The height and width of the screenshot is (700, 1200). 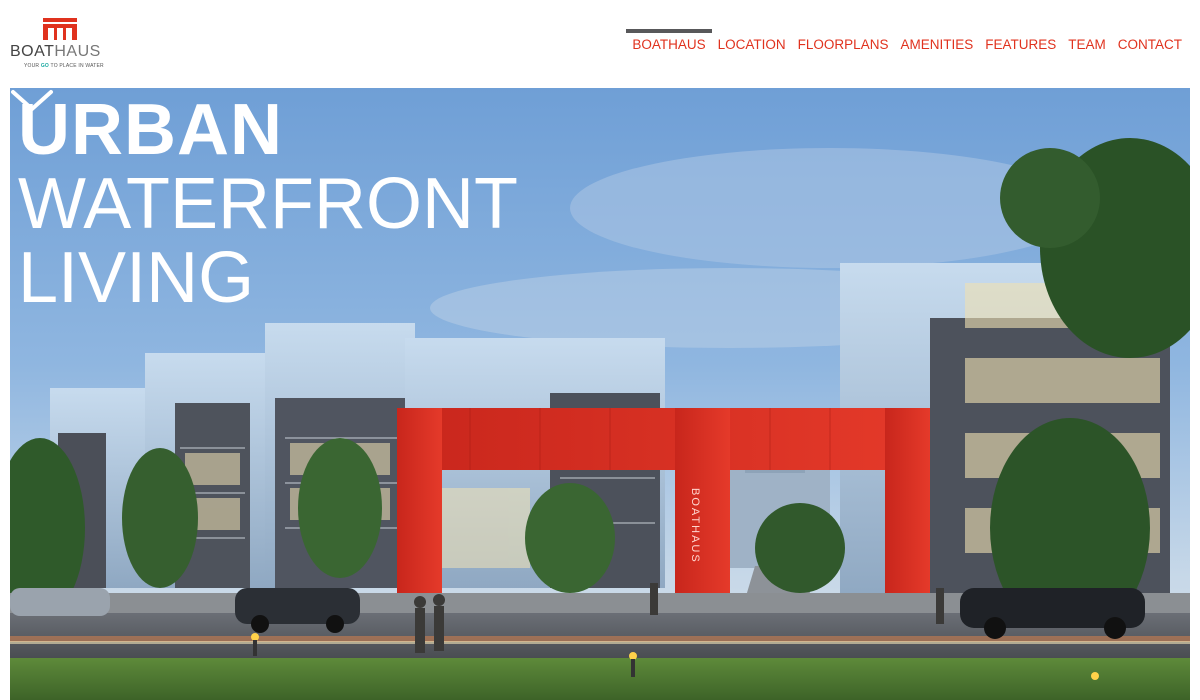 I want to click on logo-mark-icon, so click(x=60, y=29).